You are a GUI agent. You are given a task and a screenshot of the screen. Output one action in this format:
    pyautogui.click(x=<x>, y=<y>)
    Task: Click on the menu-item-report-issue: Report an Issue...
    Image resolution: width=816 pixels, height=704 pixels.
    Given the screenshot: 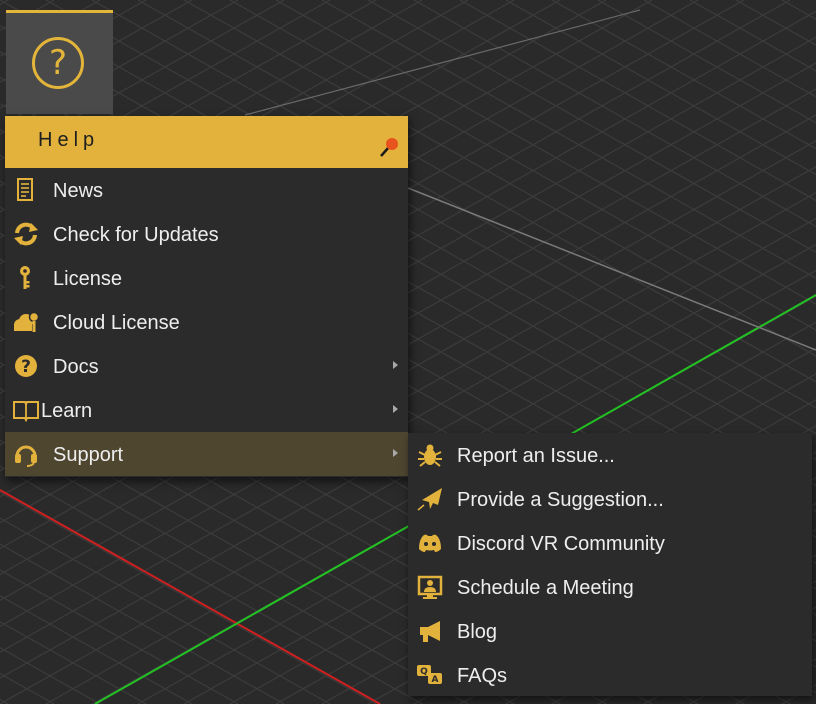 What is the action you would take?
    pyautogui.click(x=610, y=455)
    